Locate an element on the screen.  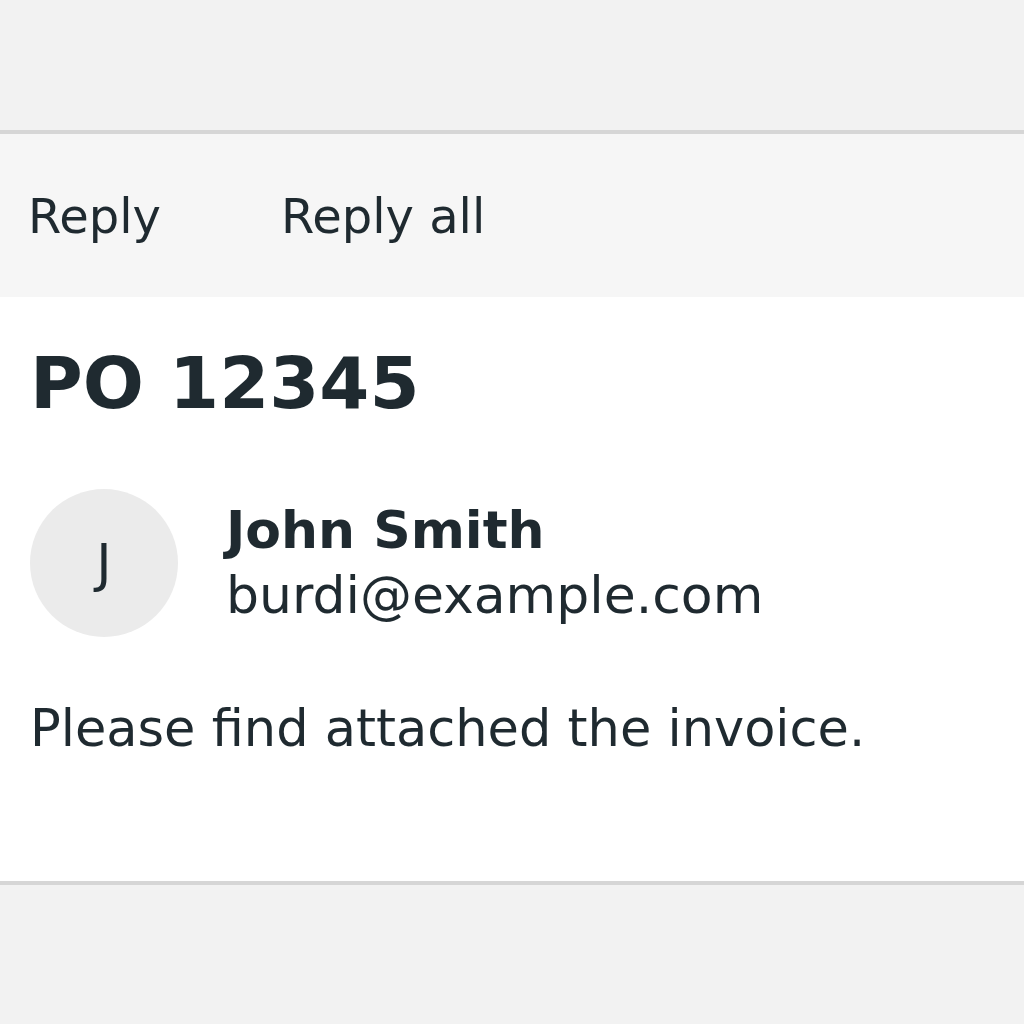
email-body: Please find attached the invoice. is located at coordinates (448, 728).